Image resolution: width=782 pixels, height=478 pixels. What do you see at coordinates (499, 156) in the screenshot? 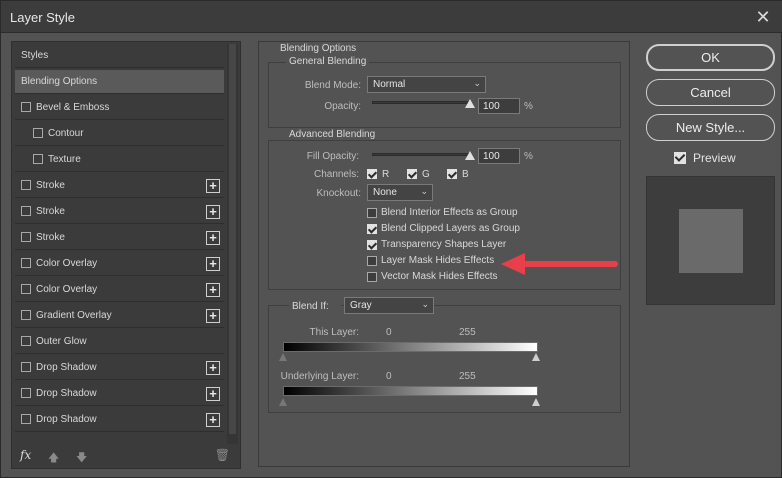
I see `fill-opacity-input: 100` at bounding box center [499, 156].